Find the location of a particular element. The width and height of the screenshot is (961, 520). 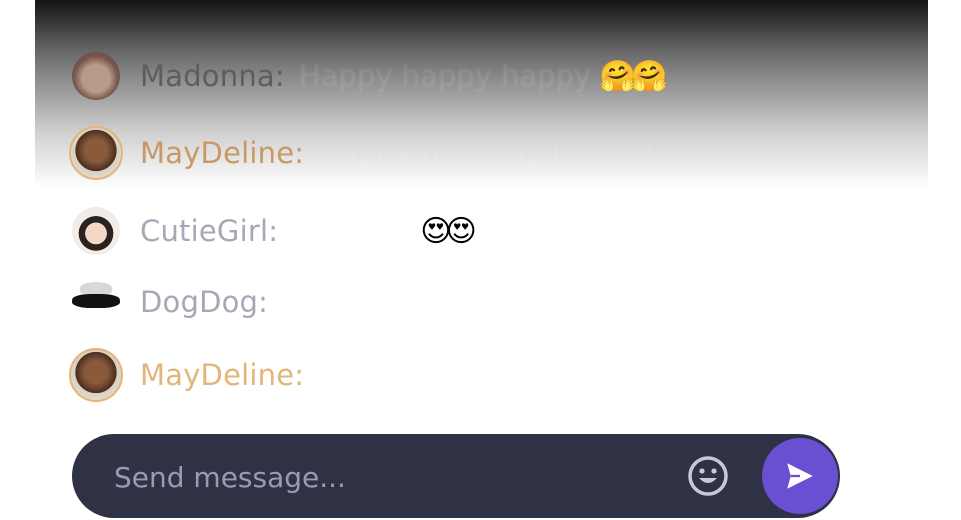

message-composer is located at coordinates (456, 476).